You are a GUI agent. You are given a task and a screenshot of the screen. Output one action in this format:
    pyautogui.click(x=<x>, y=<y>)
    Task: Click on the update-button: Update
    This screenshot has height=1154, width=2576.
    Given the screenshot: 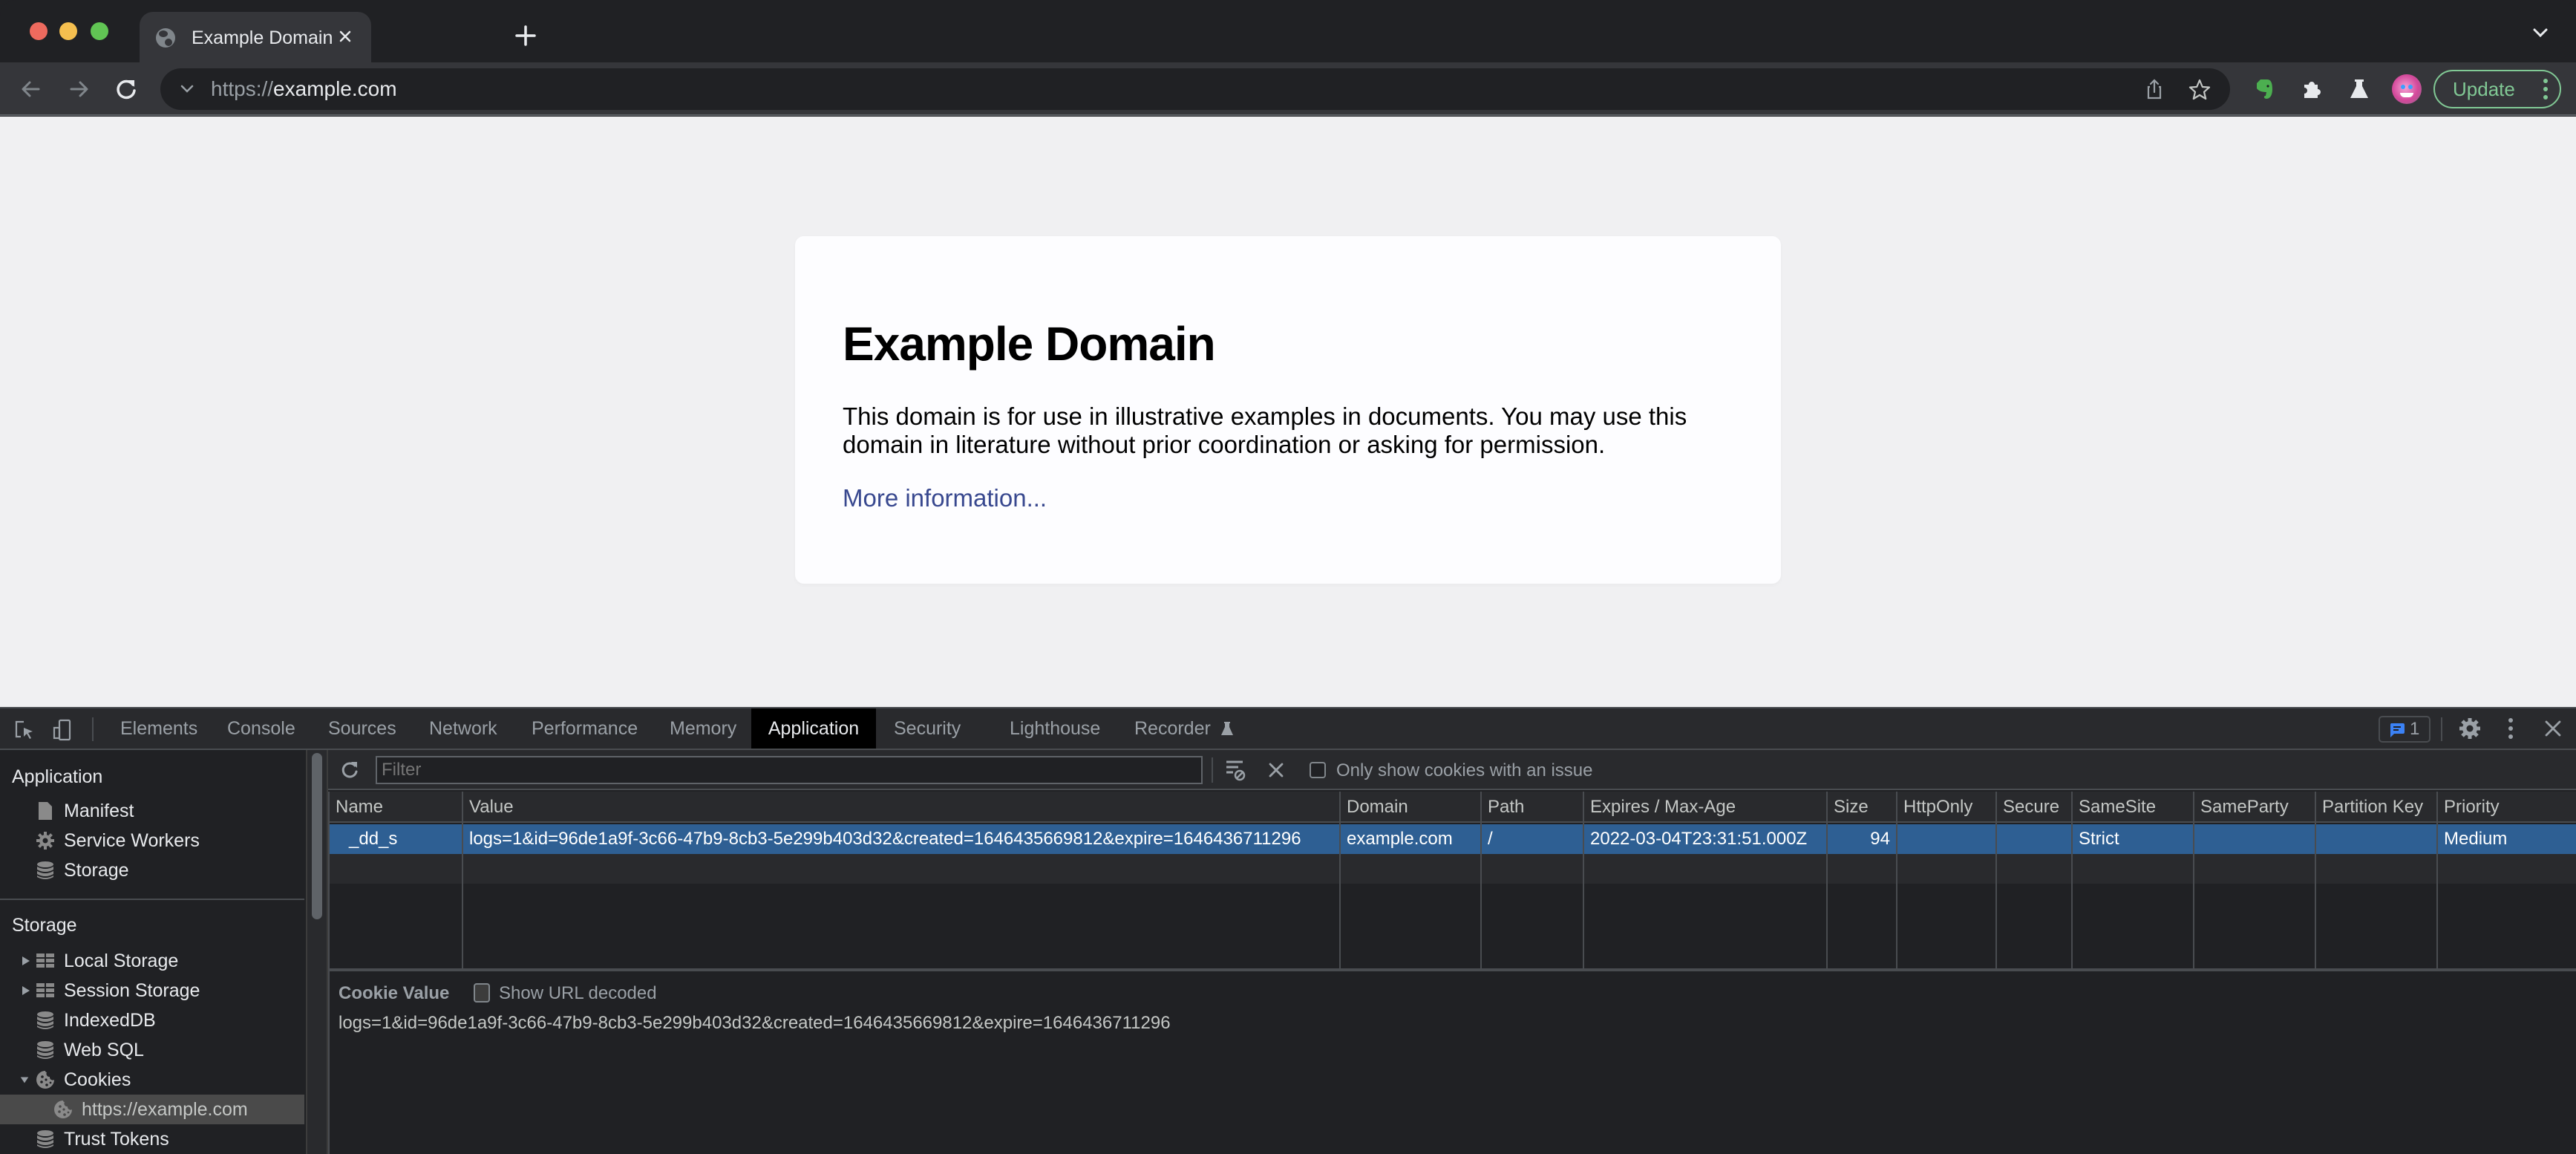 What is the action you would take?
    pyautogui.click(x=2497, y=89)
    